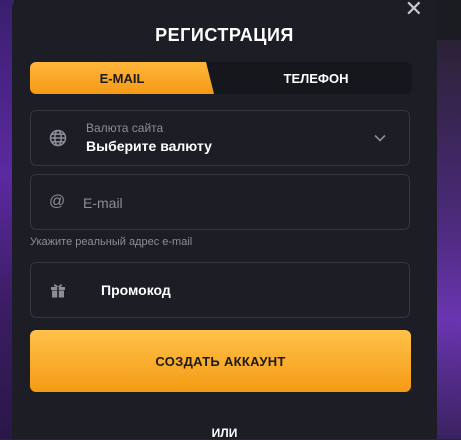 Image resolution: width=461 pixels, height=440 pixels. I want to click on tab-phone: ТЕЛЕФОН, so click(316, 78).